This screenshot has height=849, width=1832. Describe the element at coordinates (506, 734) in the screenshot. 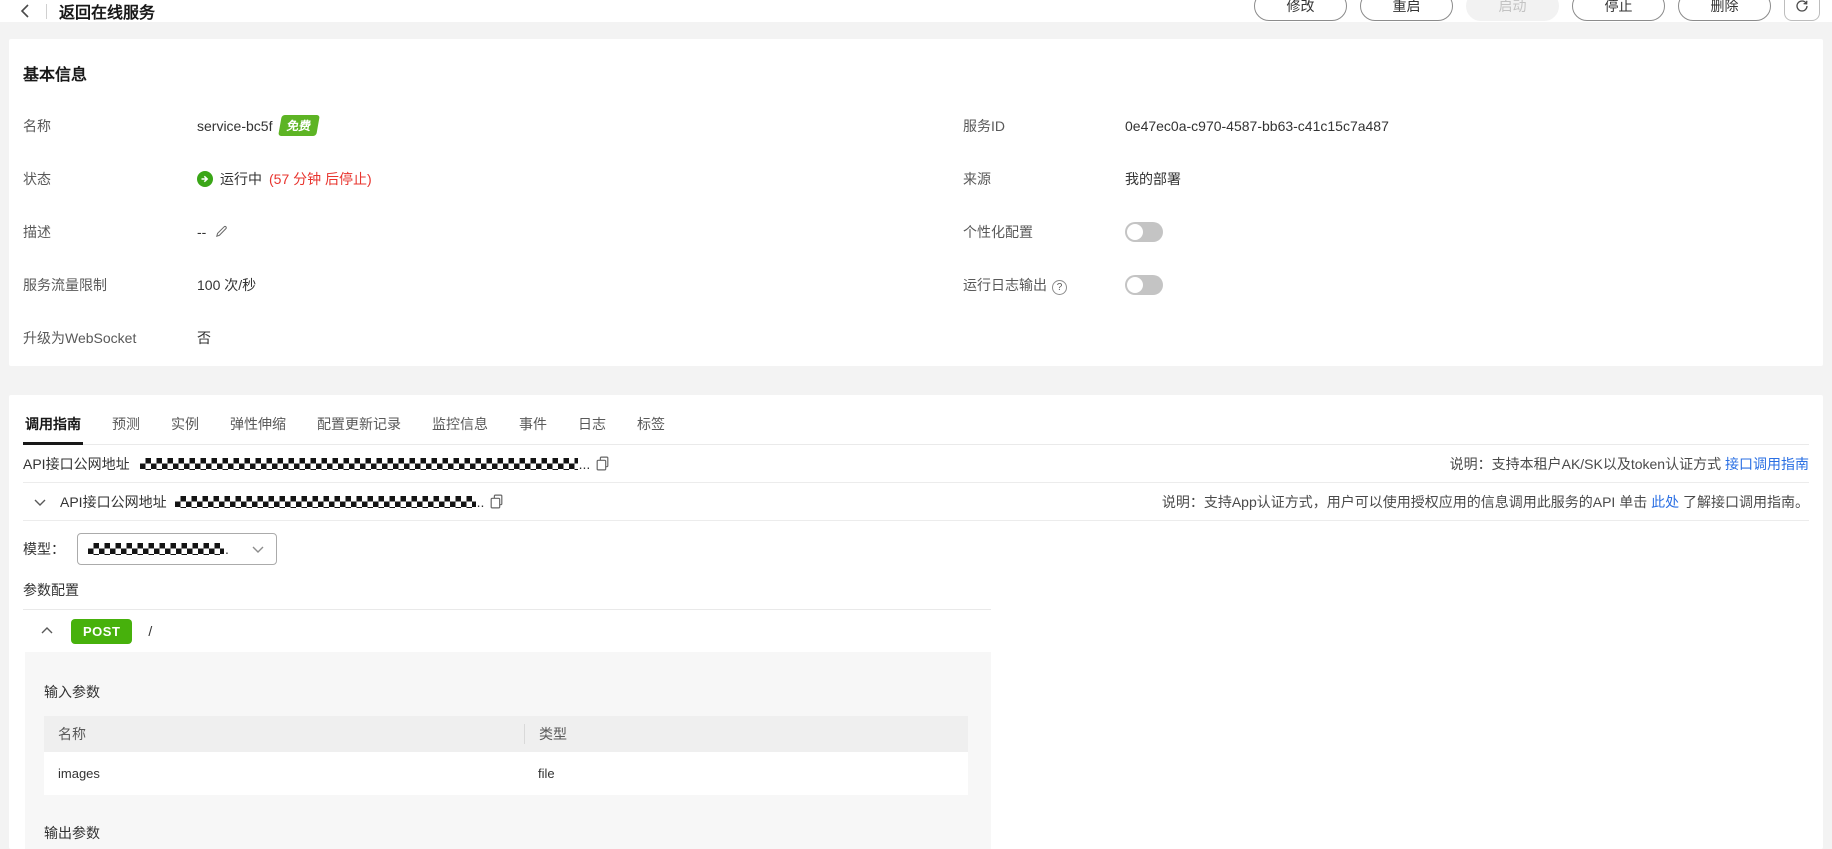

I see `table-header: 名称 类型` at that location.